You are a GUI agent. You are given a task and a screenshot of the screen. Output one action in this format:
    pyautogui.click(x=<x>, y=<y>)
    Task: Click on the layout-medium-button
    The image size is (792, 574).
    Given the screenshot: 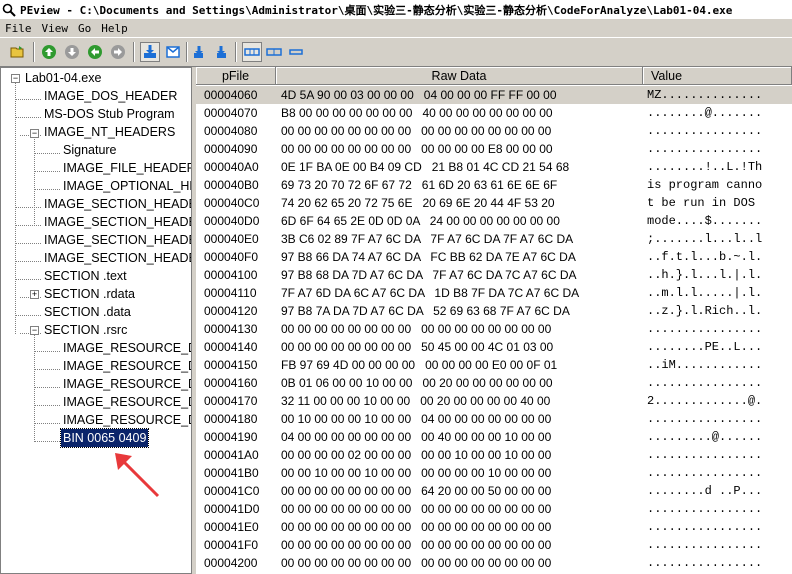 What is the action you would take?
    pyautogui.click(x=274, y=52)
    